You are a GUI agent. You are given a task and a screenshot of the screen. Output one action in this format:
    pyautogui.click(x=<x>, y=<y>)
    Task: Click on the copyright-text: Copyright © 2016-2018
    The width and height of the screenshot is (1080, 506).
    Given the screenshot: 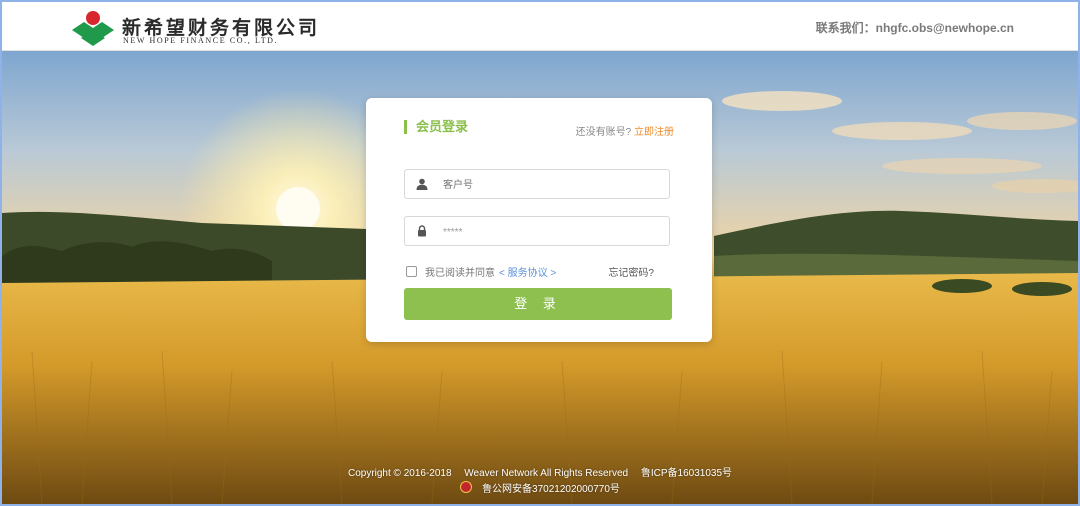 What is the action you would take?
    pyautogui.click(x=399, y=473)
    